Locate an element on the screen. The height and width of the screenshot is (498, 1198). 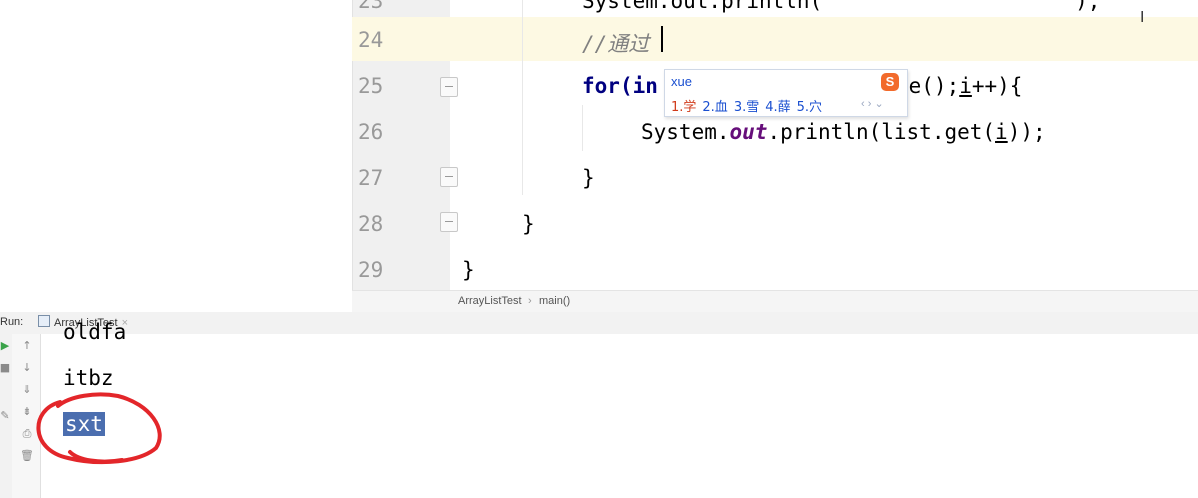
code-line-26: System.out.println(list.get(i)); is located at coordinates (843, 132).